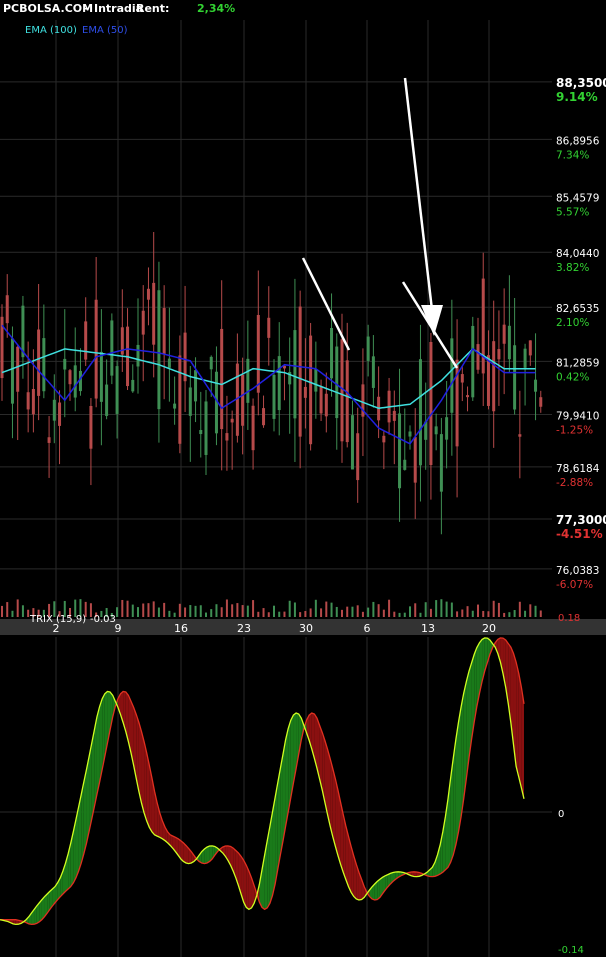  I want to click on pct-label-2: 5.57%, so click(572, 212).